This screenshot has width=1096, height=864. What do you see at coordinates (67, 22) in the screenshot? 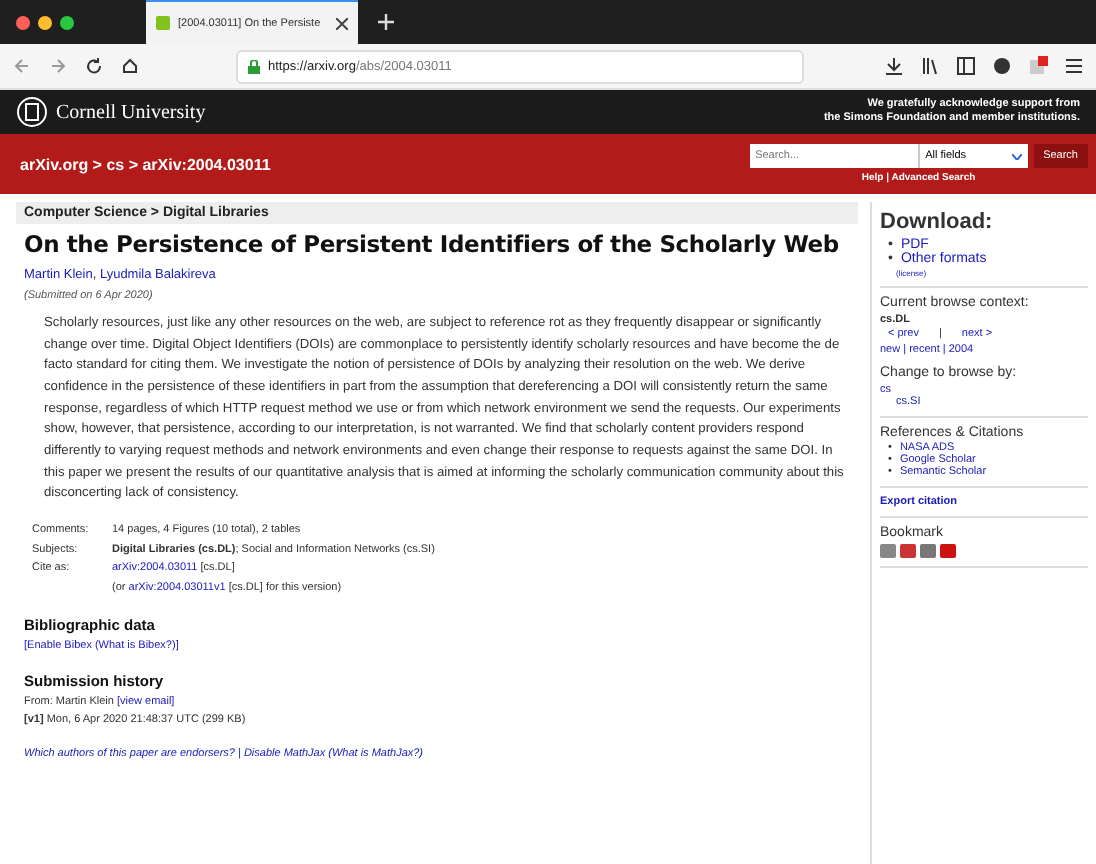
I see `zoom-dot` at bounding box center [67, 22].